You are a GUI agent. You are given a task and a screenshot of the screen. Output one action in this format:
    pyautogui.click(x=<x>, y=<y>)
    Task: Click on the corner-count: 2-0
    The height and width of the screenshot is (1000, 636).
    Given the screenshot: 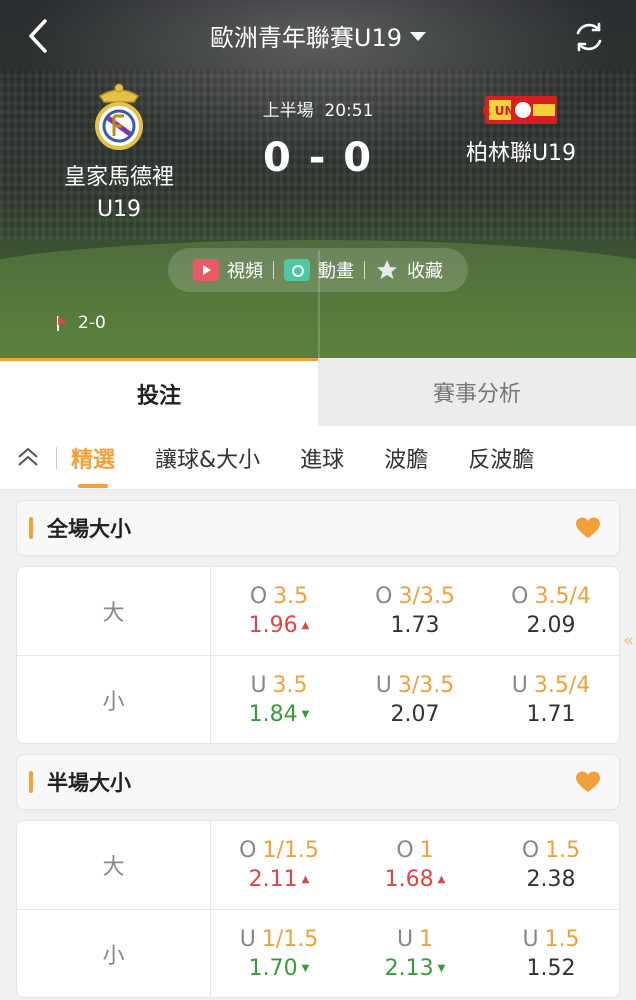 What is the action you would take?
    pyautogui.click(x=81, y=323)
    